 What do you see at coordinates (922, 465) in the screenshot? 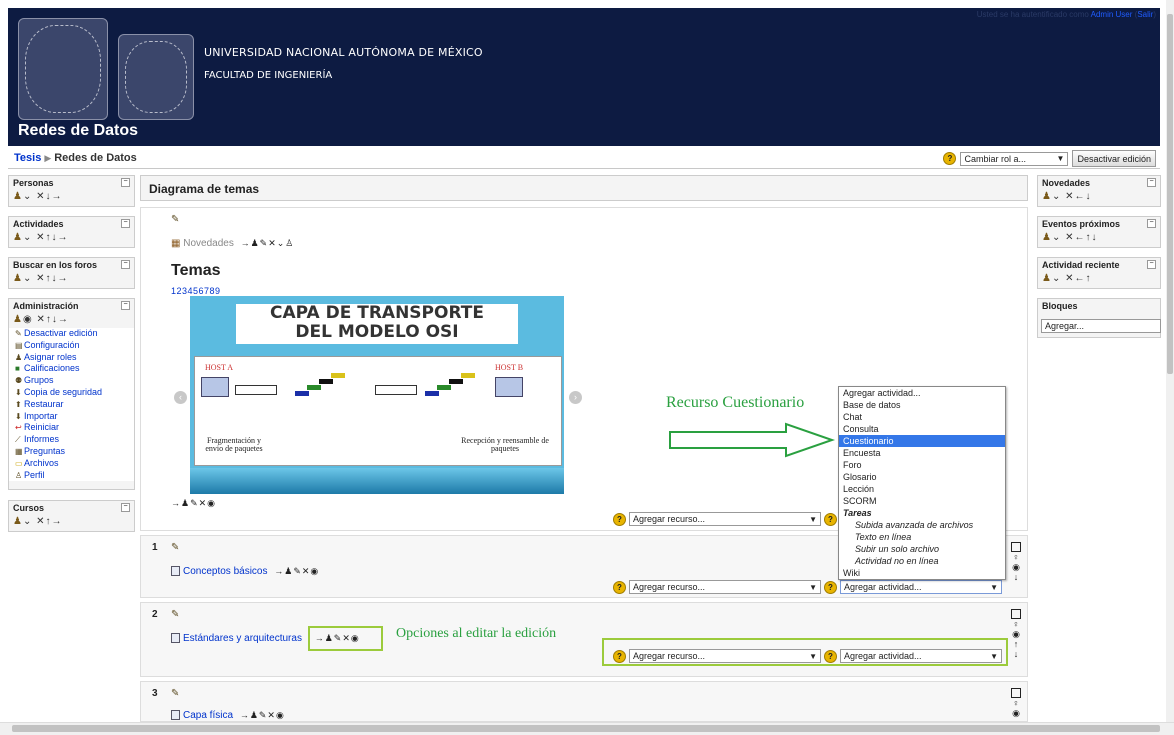
I see `dropdown-option: Foro` at bounding box center [922, 465].